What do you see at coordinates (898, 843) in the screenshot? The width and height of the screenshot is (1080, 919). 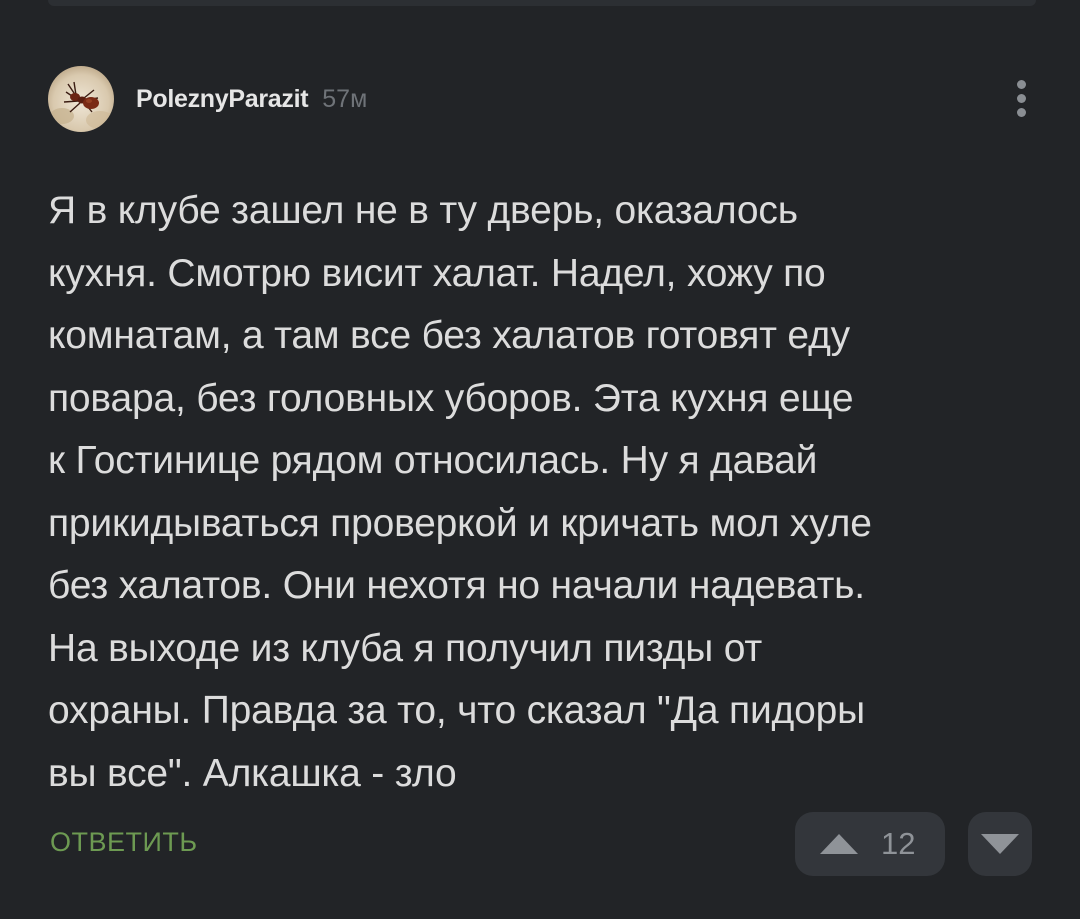 I see `rating-count: 12` at bounding box center [898, 843].